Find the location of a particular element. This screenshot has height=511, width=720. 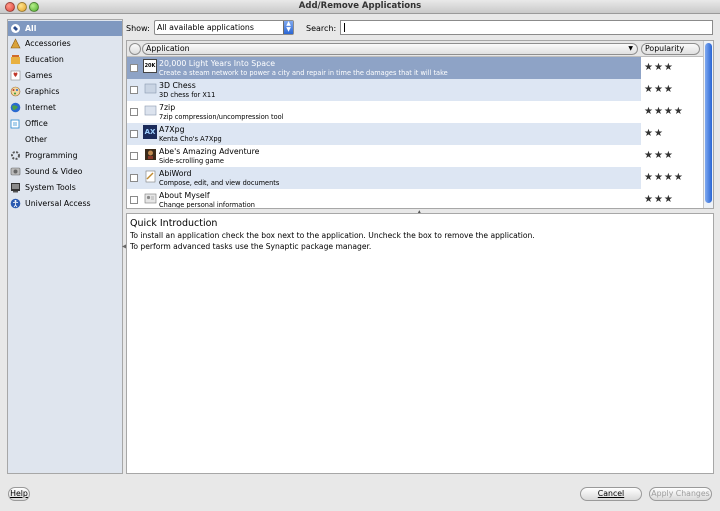

window-title: Add/Remove Applications is located at coordinates (360, 6).